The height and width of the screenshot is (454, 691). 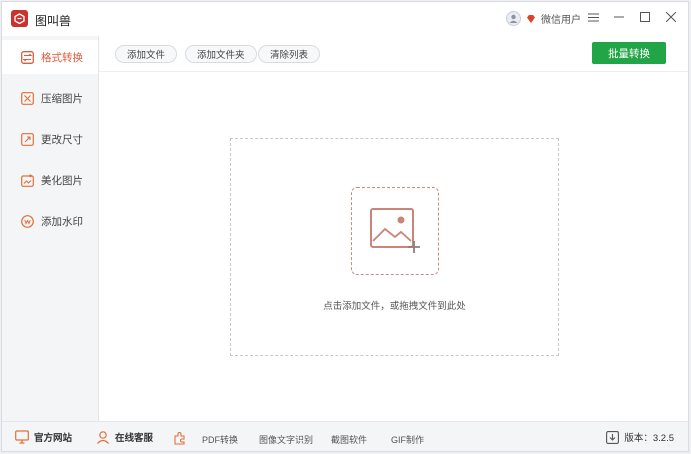 I want to click on download-icon, so click(x=613, y=437).